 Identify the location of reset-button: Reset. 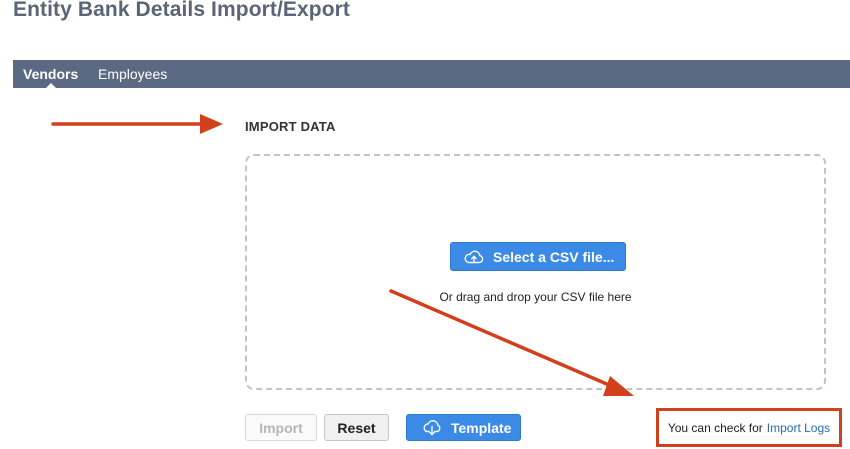
(356, 427).